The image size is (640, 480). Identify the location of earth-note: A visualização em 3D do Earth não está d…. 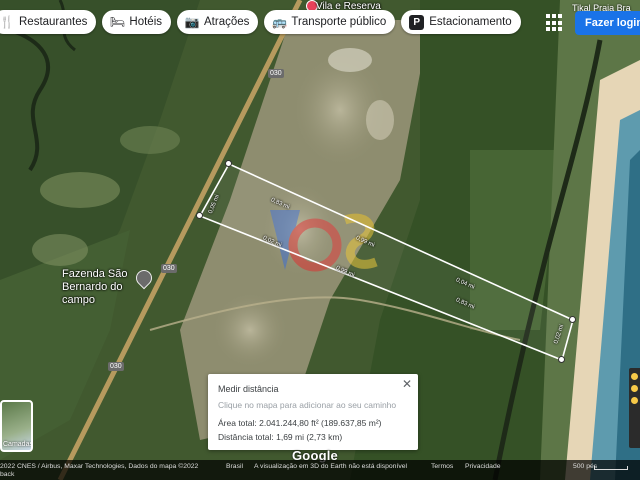
(331, 466).